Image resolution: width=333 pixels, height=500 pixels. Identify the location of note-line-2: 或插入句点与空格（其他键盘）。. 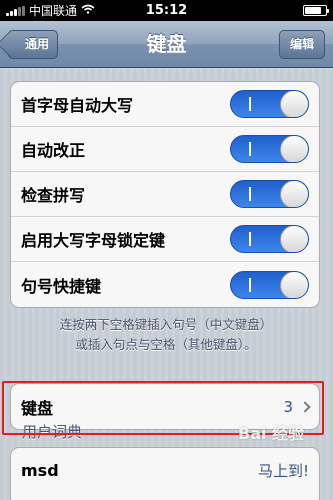
(166, 344).